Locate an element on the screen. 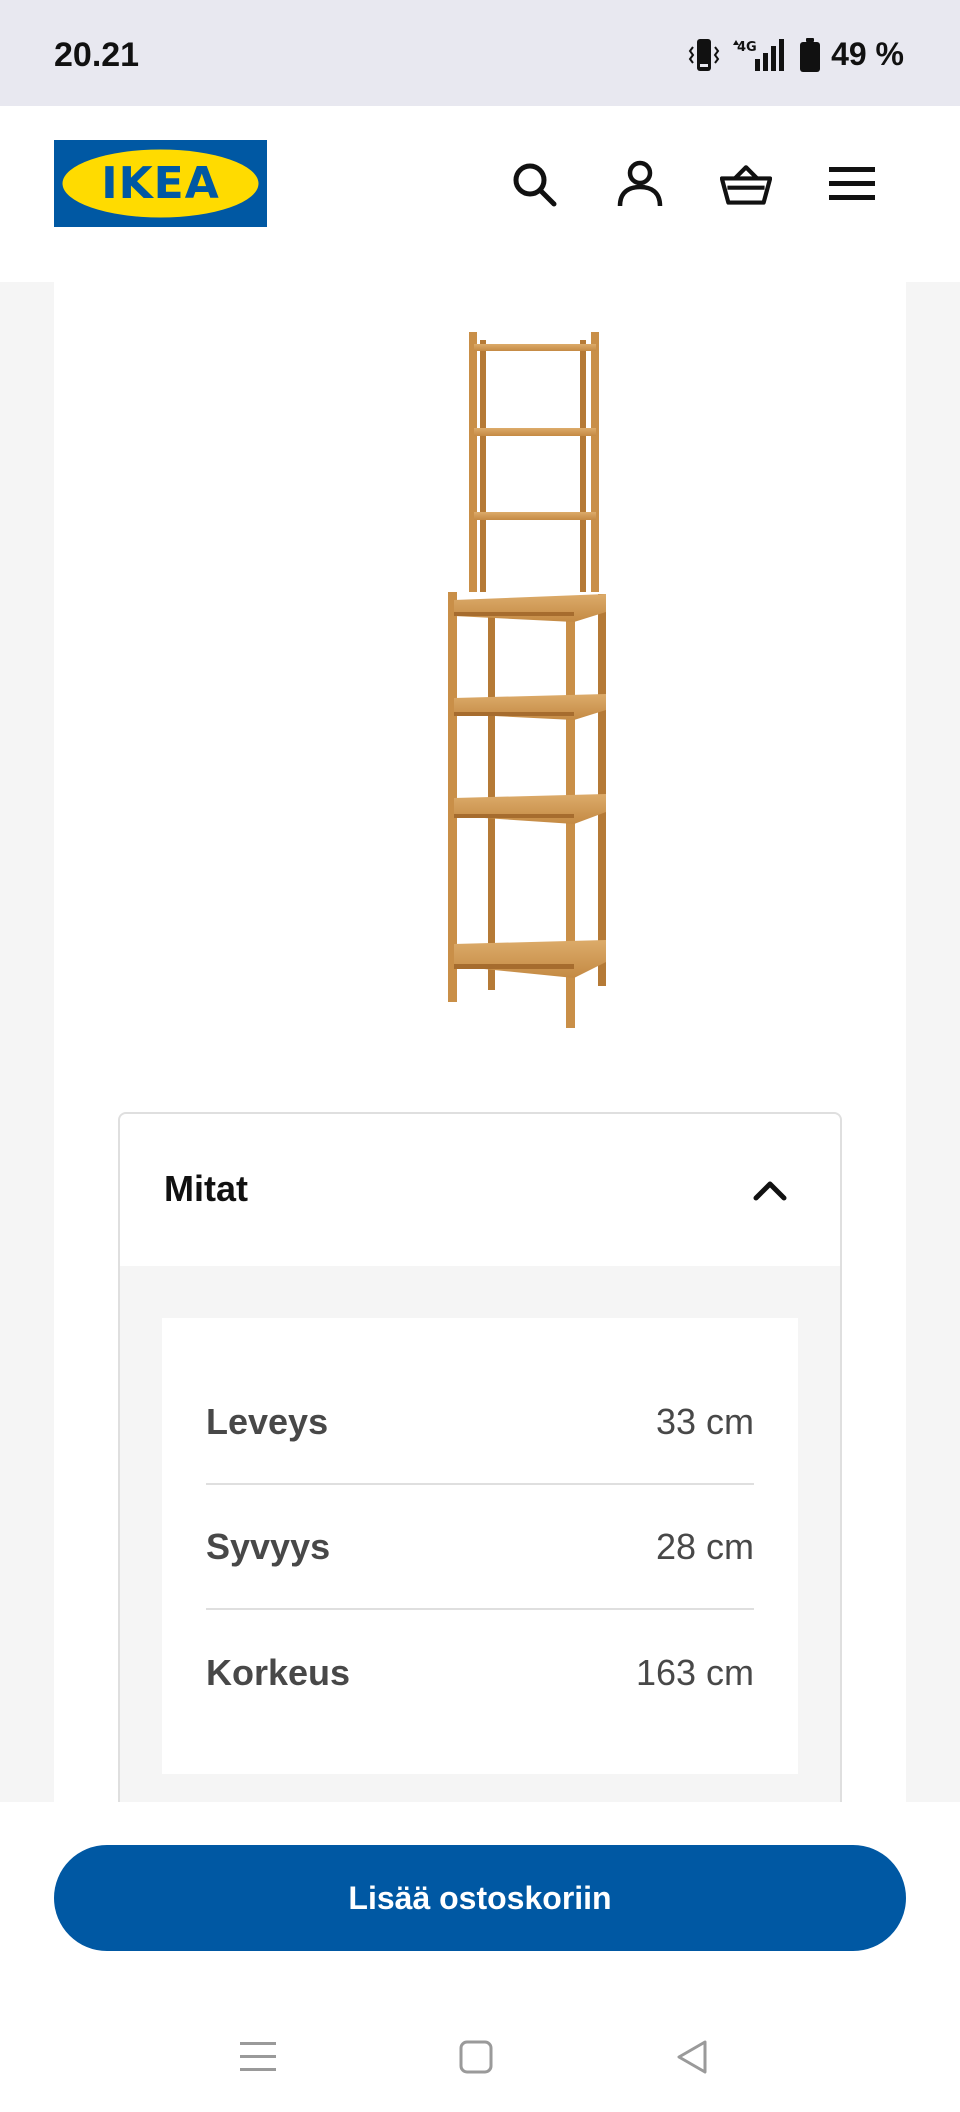 The height and width of the screenshot is (2112, 960). home-button is located at coordinates (476, 2057).